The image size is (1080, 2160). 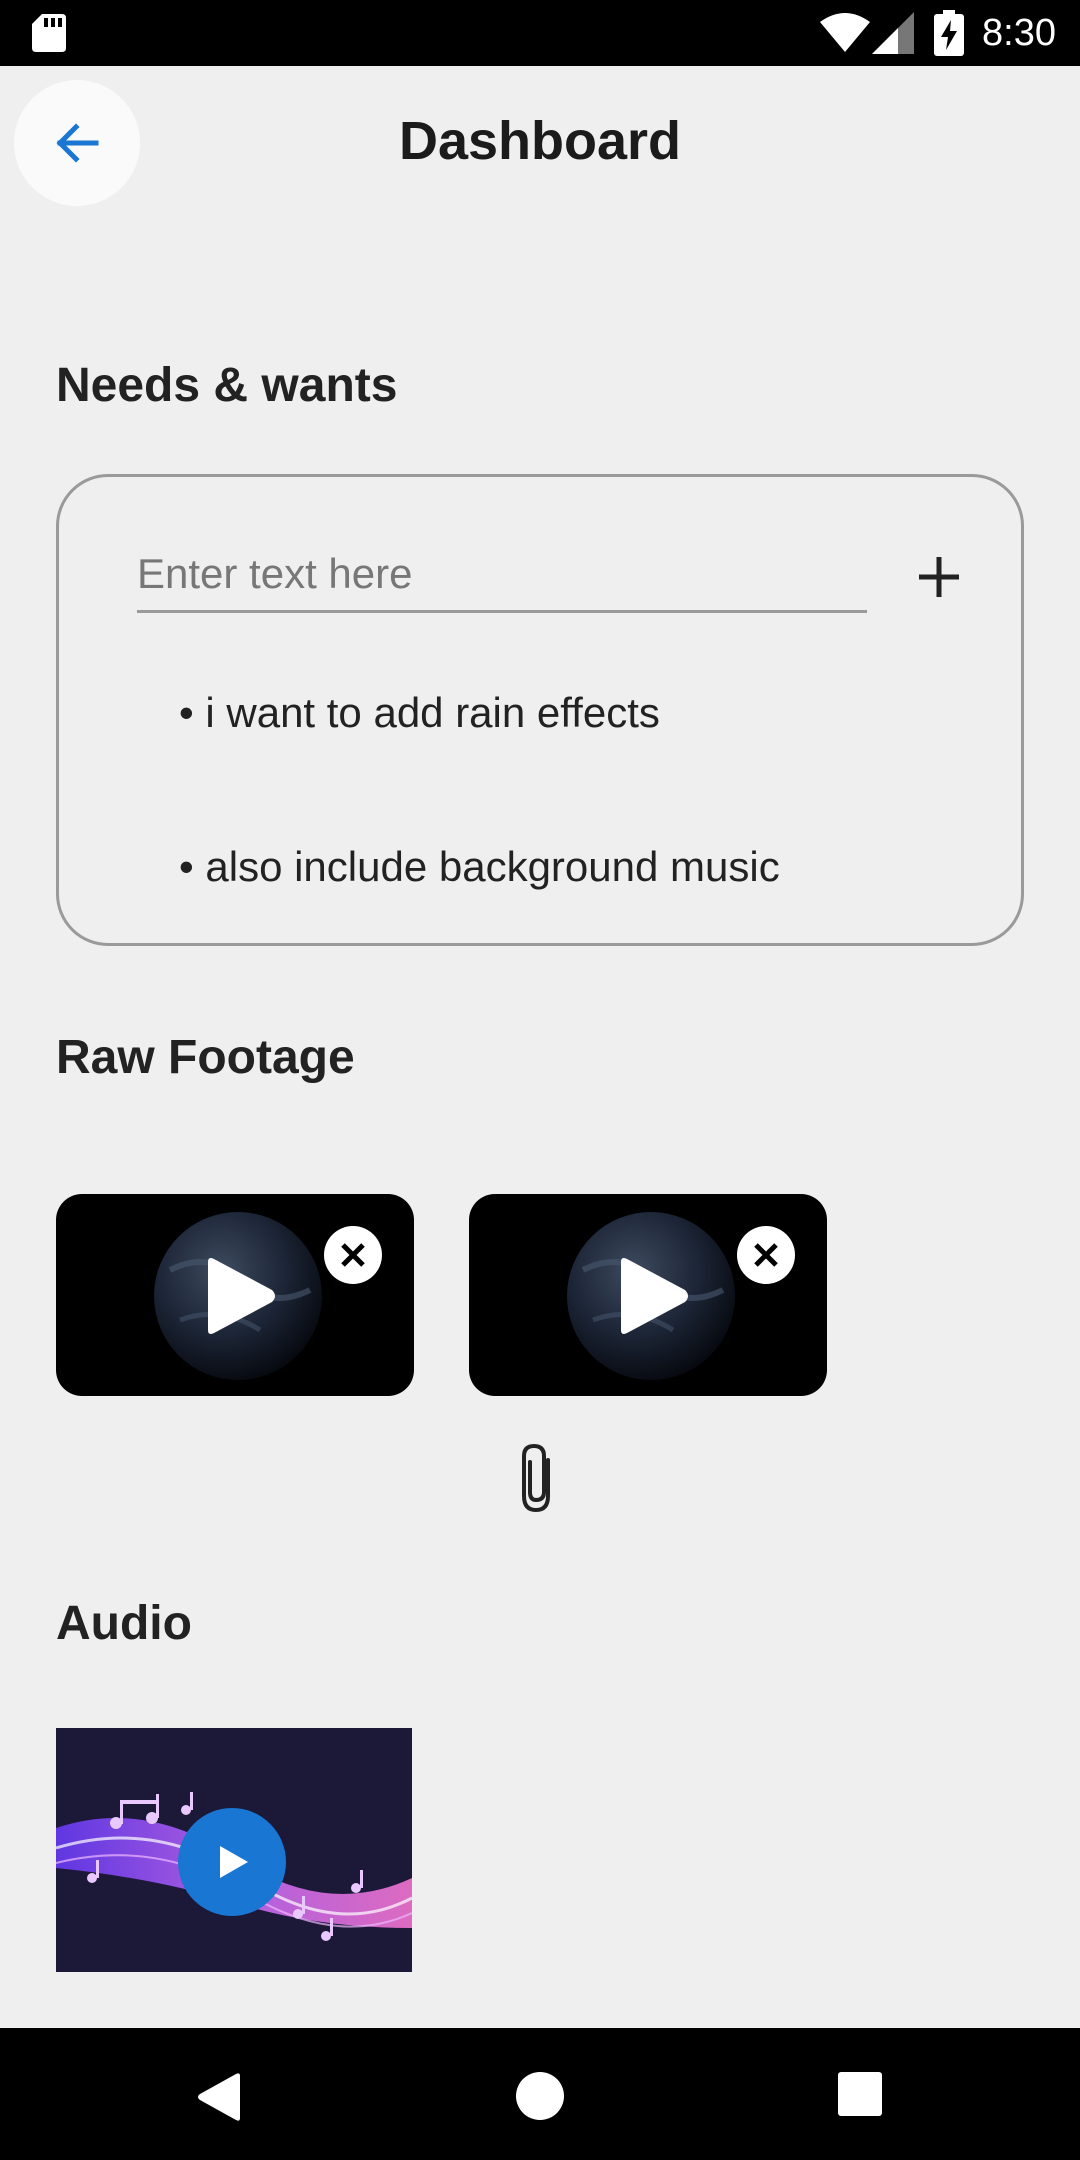 I want to click on add-need-button, so click(x=939, y=577).